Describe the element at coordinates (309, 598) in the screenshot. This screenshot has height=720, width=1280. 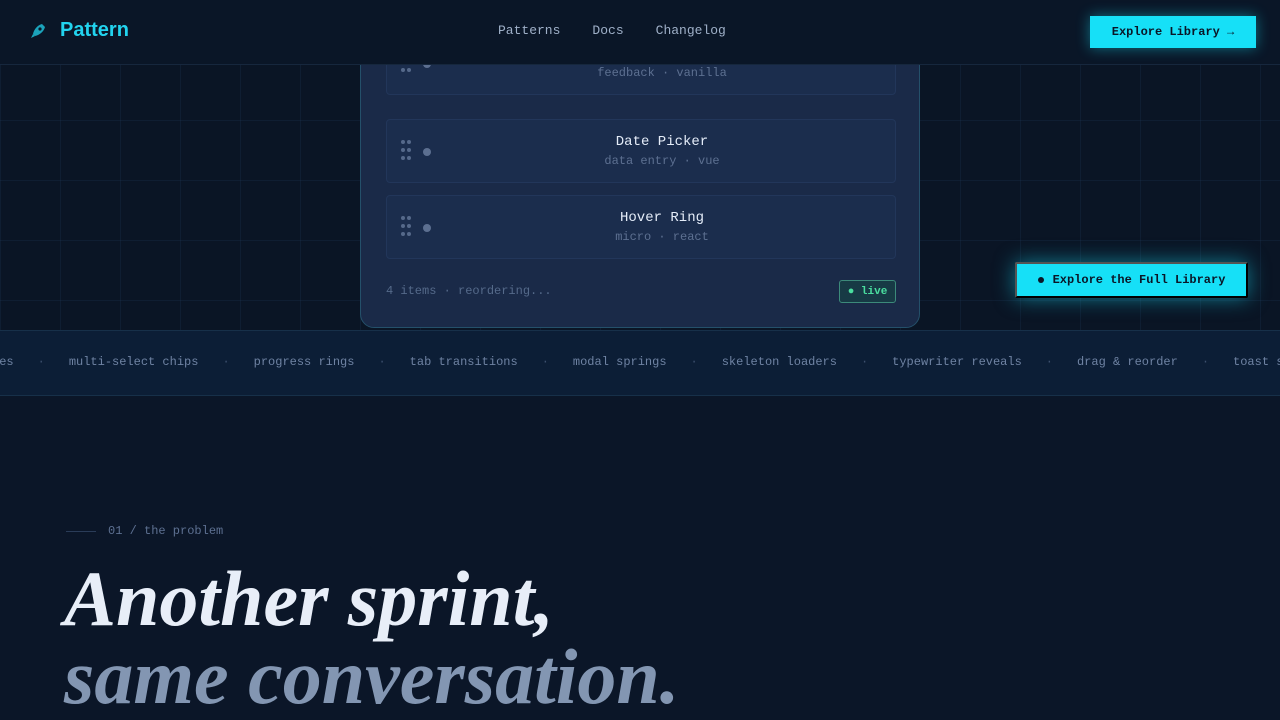
I see `headline-line-1: Another sprint,` at that location.